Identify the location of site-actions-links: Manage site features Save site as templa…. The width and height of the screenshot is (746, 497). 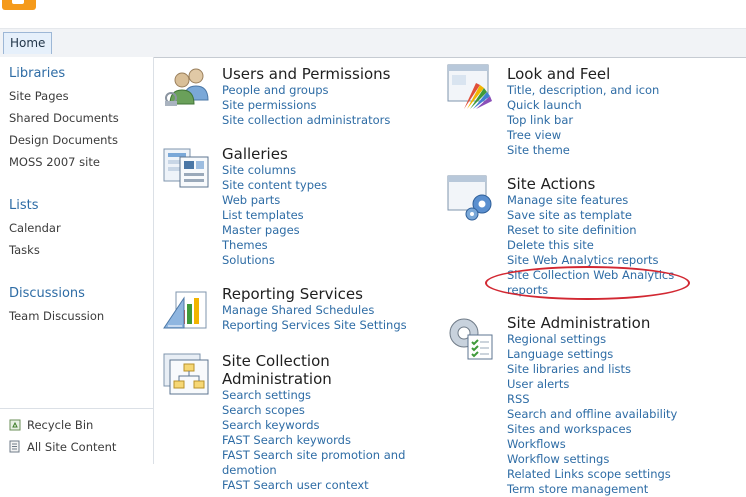
(590, 245).